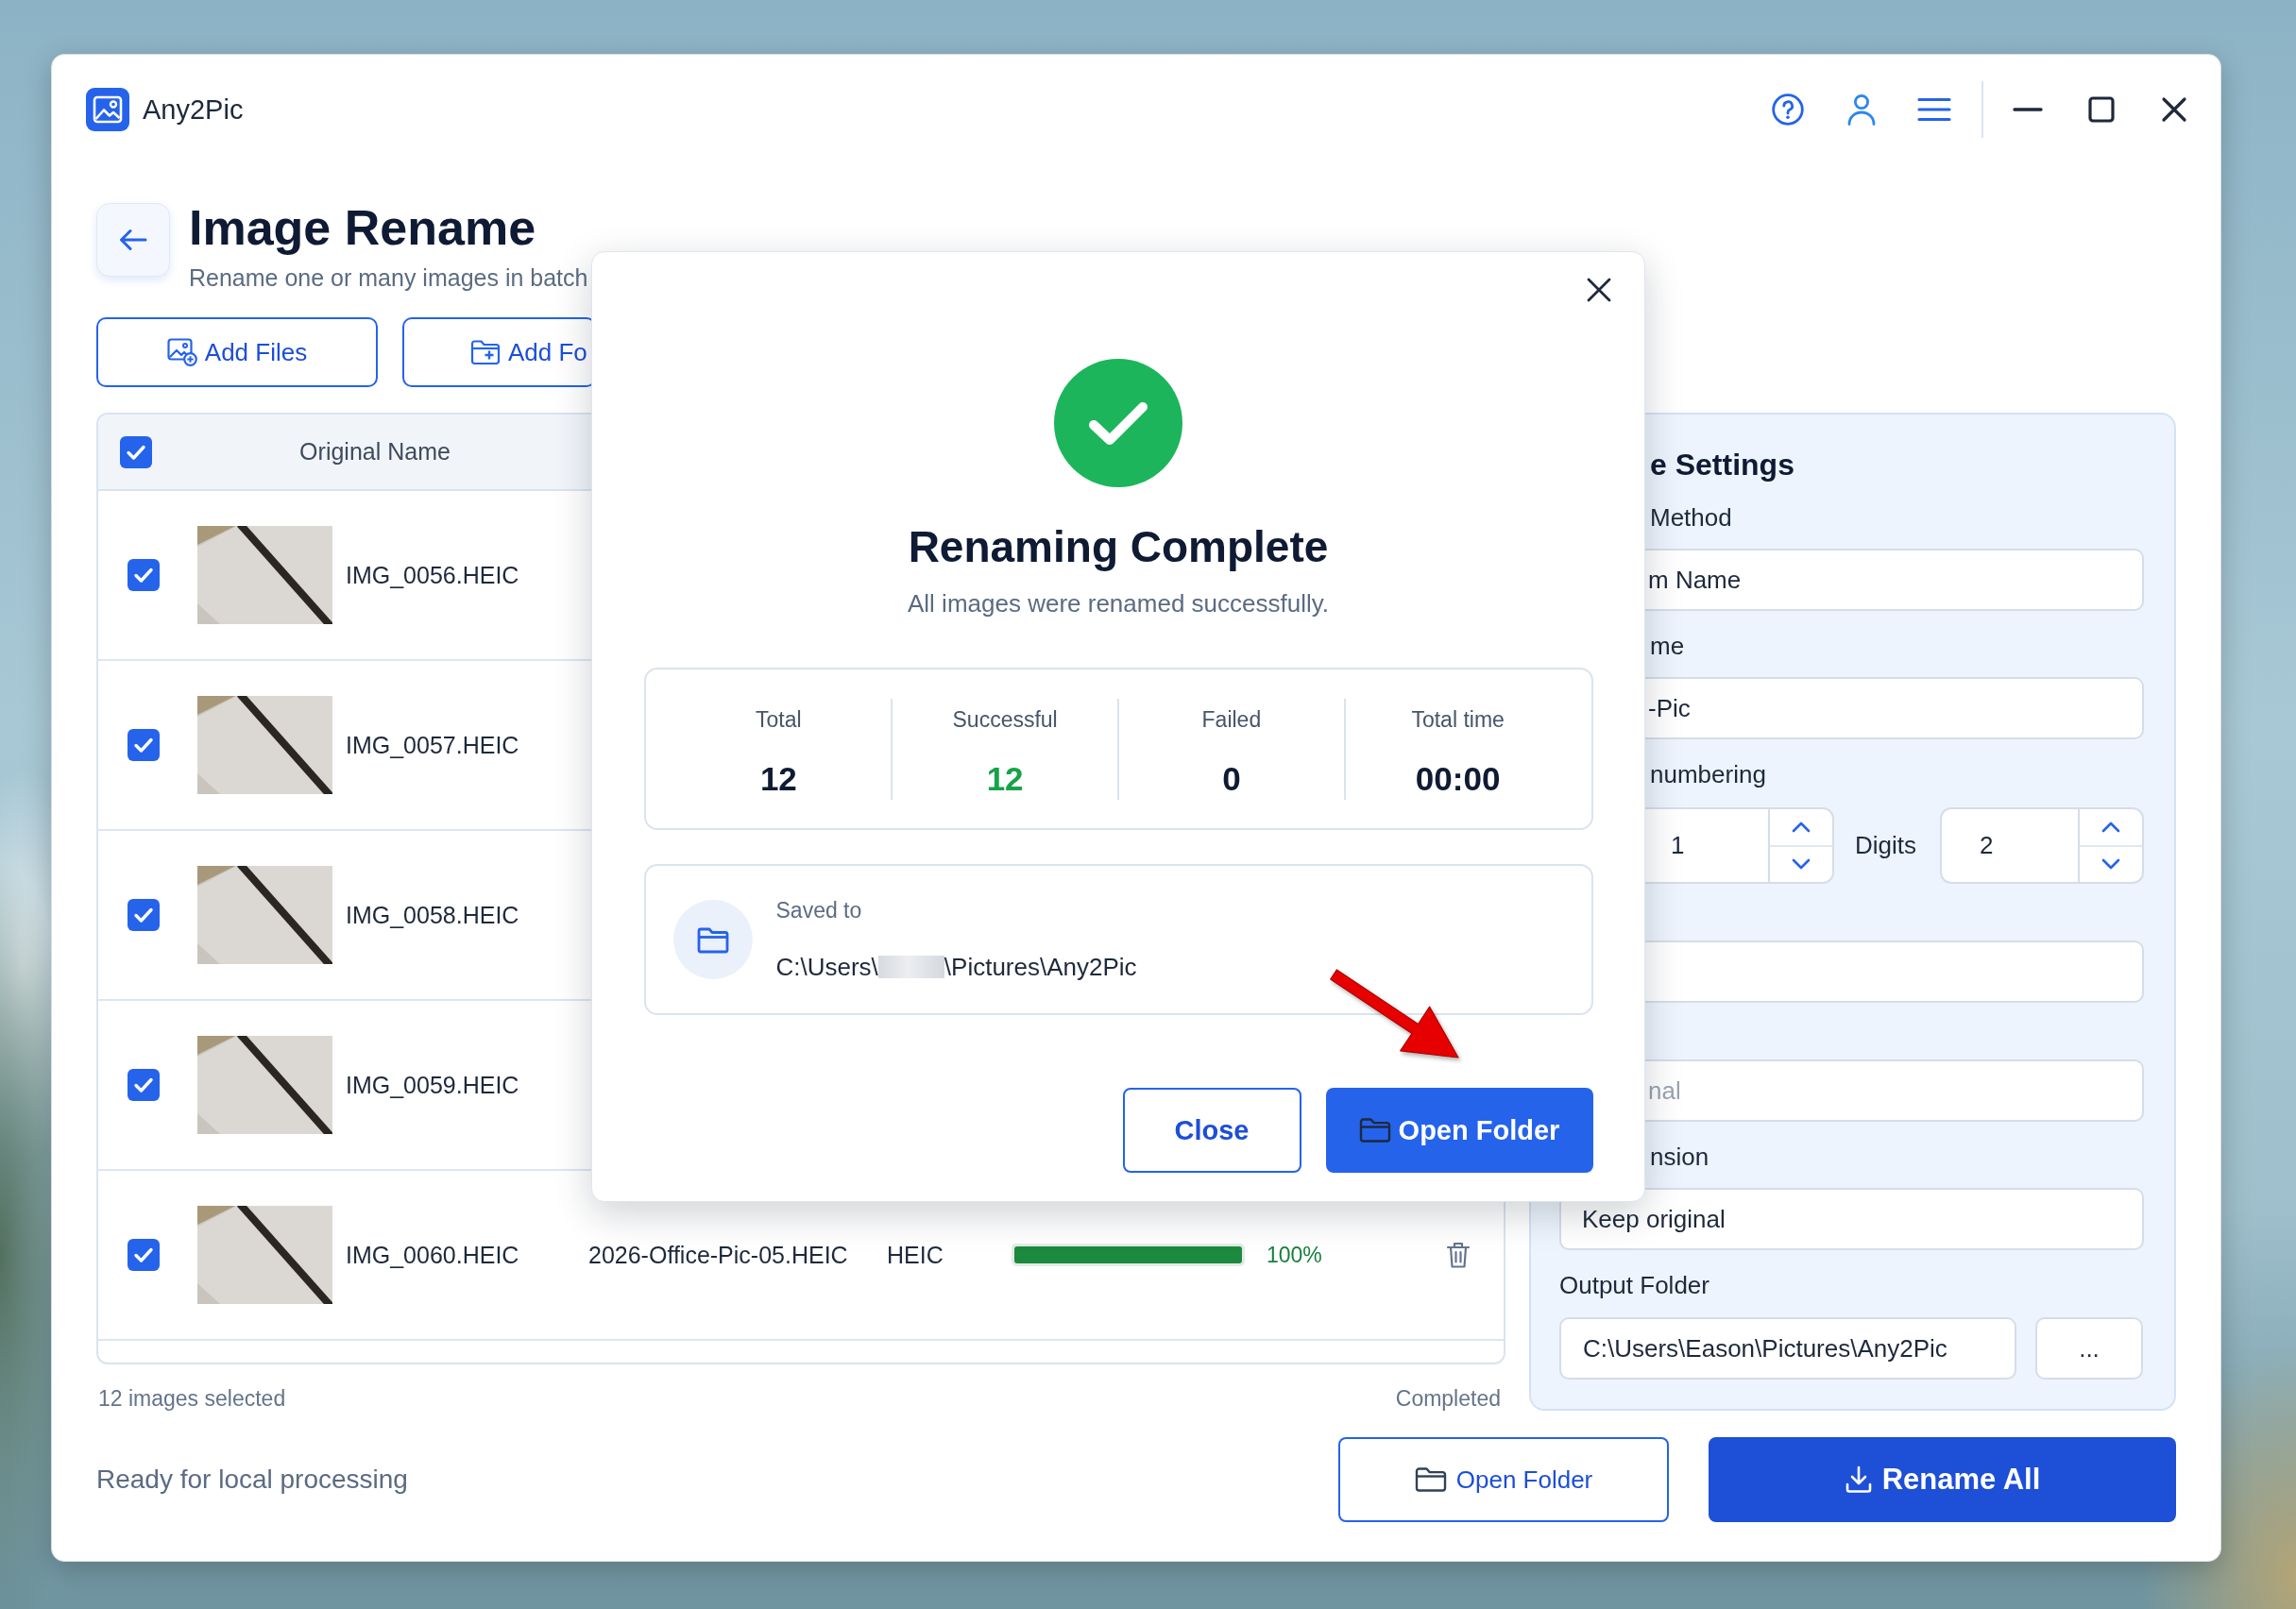  Describe the element at coordinates (1448, 1398) in the screenshot. I see `table-status: Completed` at that location.